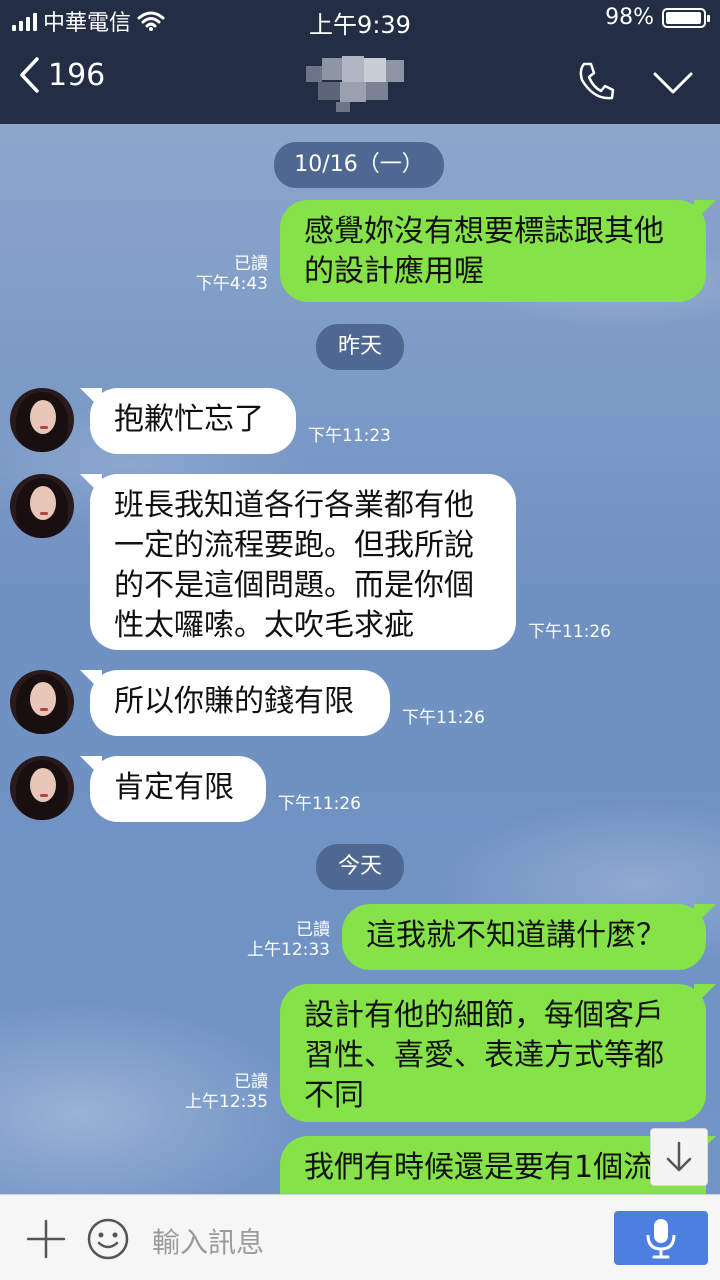 The width and height of the screenshot is (720, 1280). Describe the element at coordinates (479, 1167) in the screenshot. I see `message-line: 我們有時候還是要有1個流` at that location.